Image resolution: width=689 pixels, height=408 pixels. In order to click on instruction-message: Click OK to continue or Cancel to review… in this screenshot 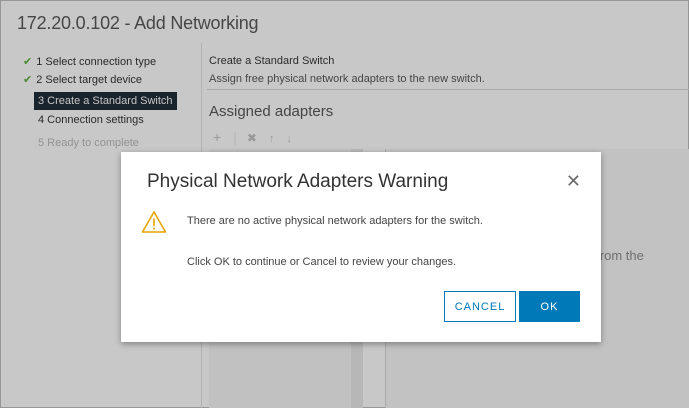, I will do `click(322, 262)`.